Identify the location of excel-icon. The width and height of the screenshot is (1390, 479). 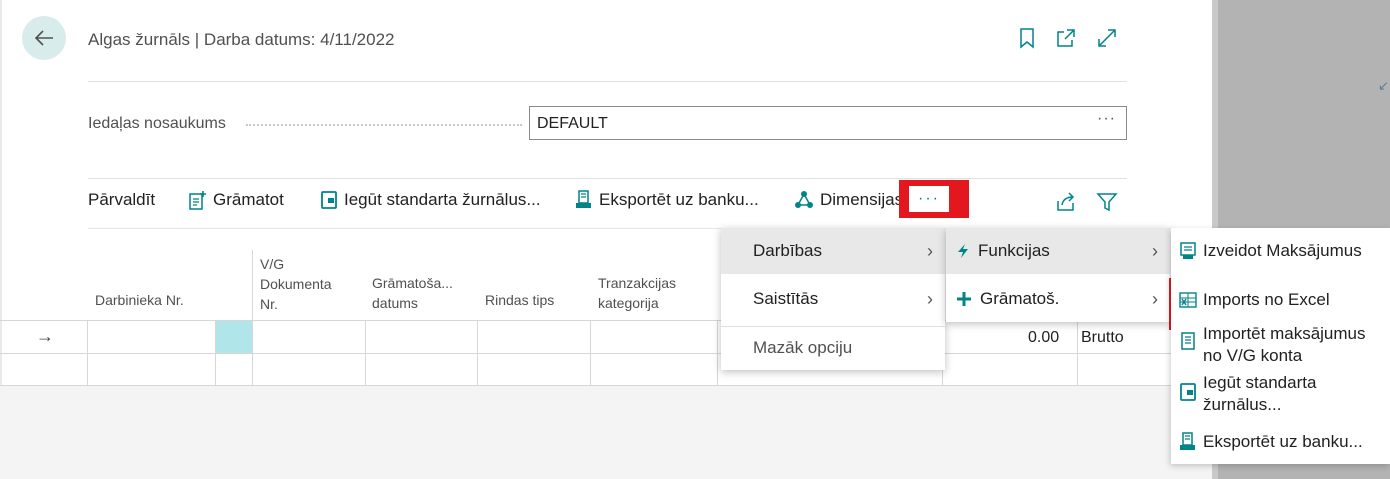
(1188, 300).